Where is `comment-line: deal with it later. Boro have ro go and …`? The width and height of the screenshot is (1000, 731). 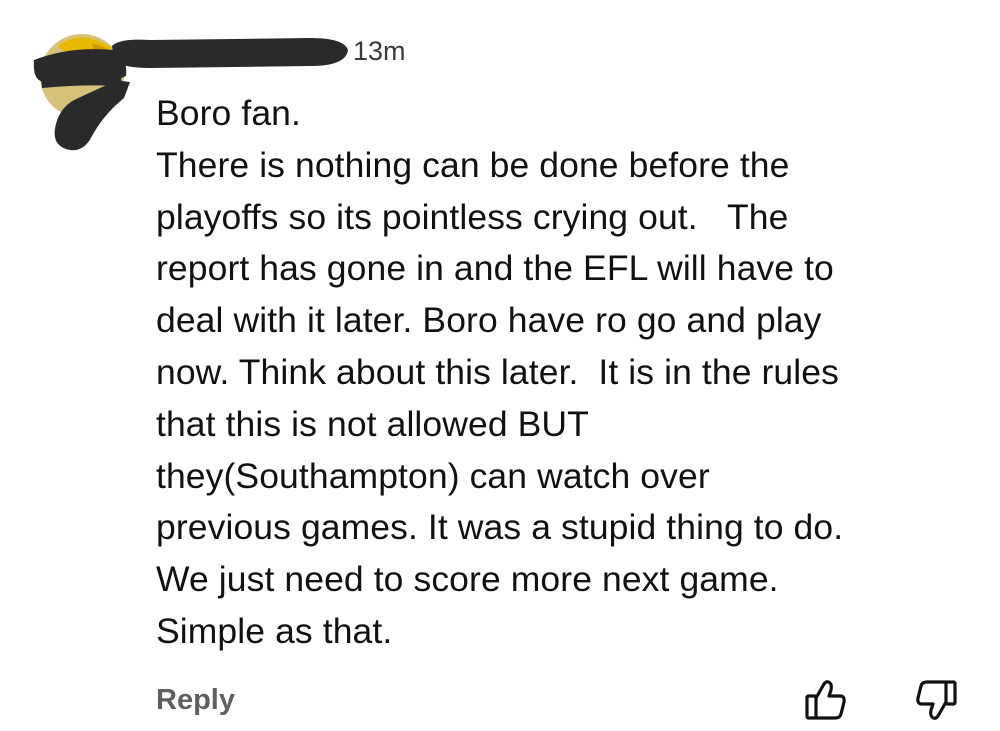
comment-line: deal with it later. Boro have ro go and … is located at coordinates (489, 320).